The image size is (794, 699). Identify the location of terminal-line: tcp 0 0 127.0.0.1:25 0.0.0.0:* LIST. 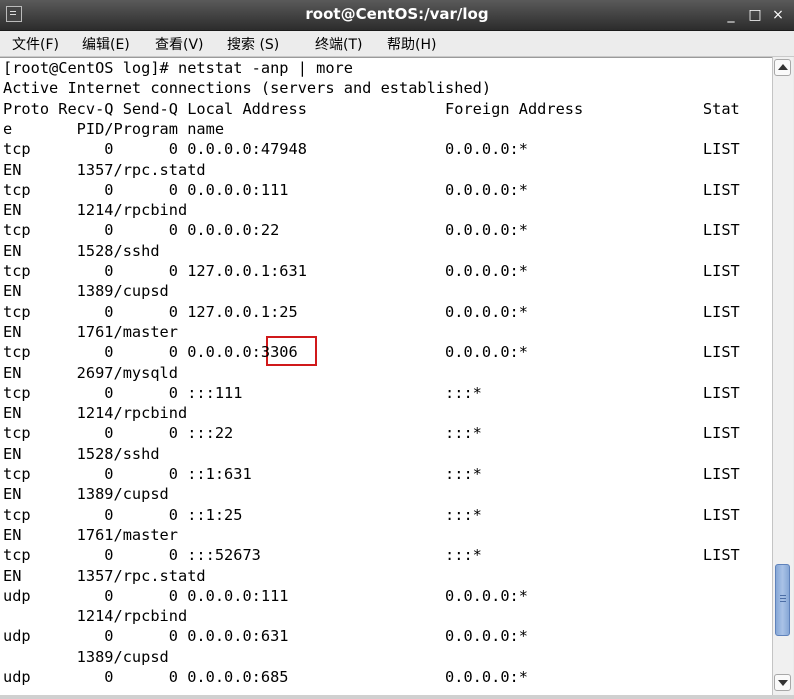
(371, 311).